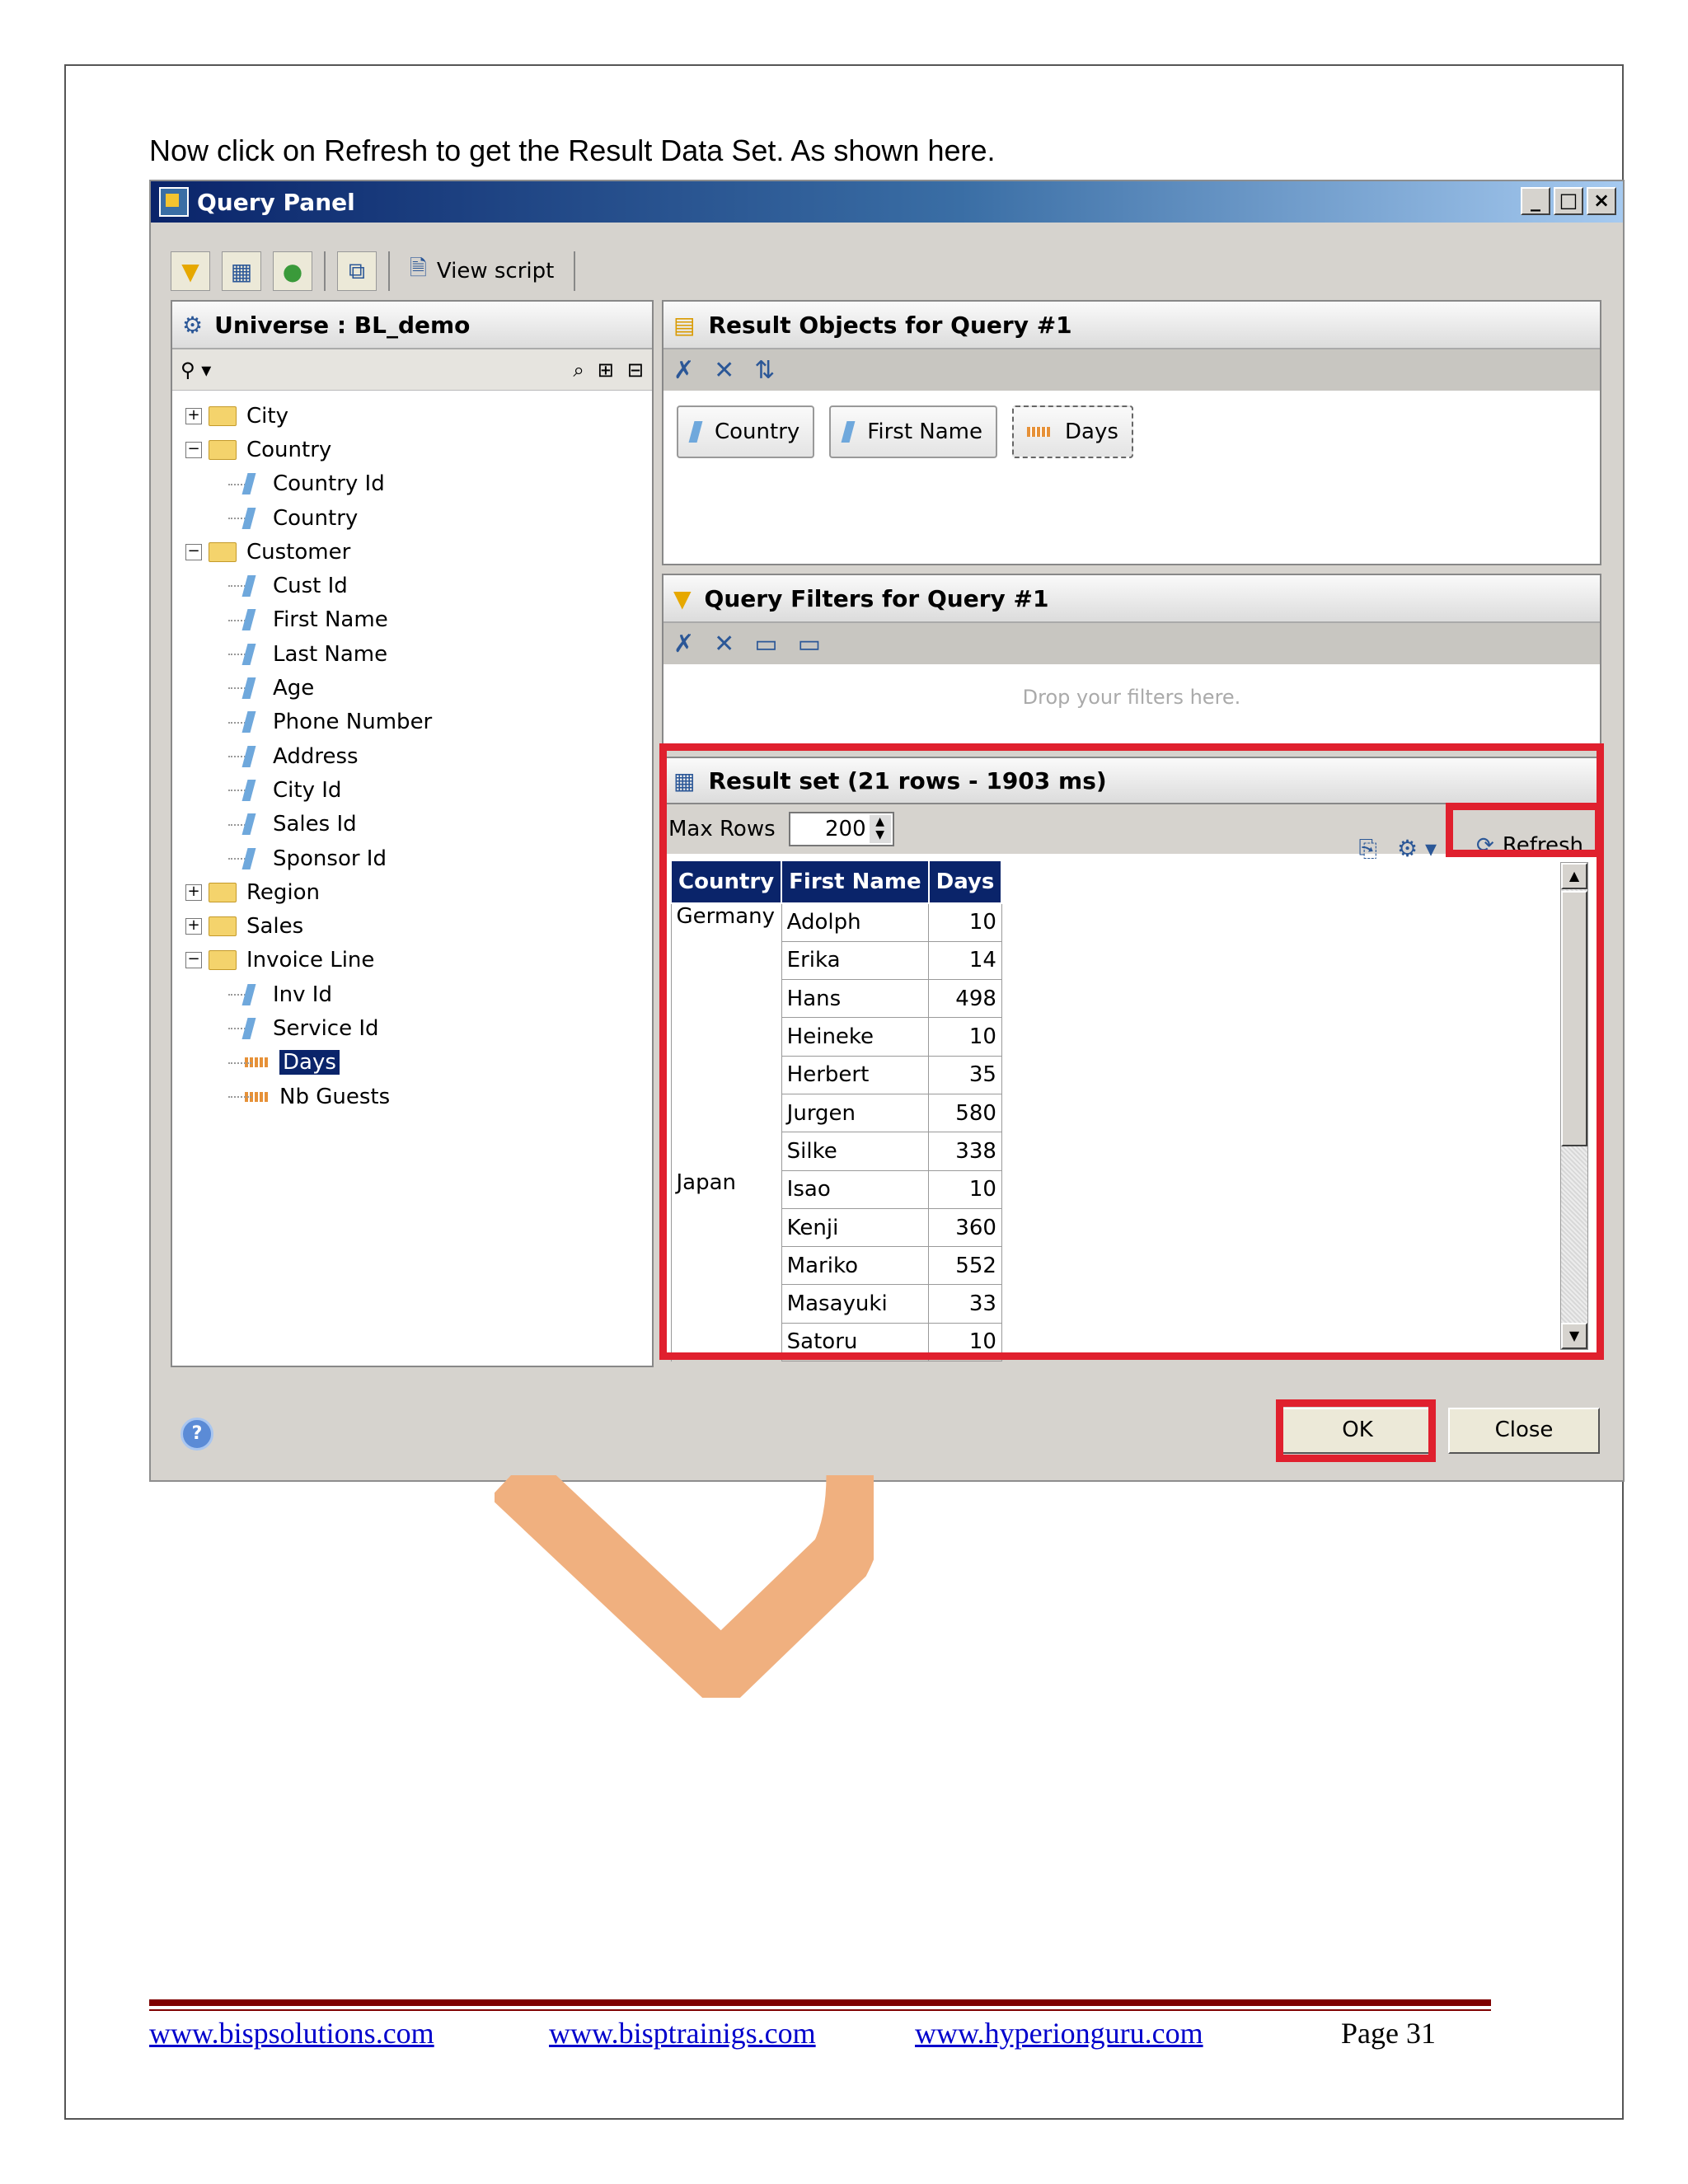  What do you see at coordinates (330, 620) in the screenshot?
I see `tree-item-label: First Name` at bounding box center [330, 620].